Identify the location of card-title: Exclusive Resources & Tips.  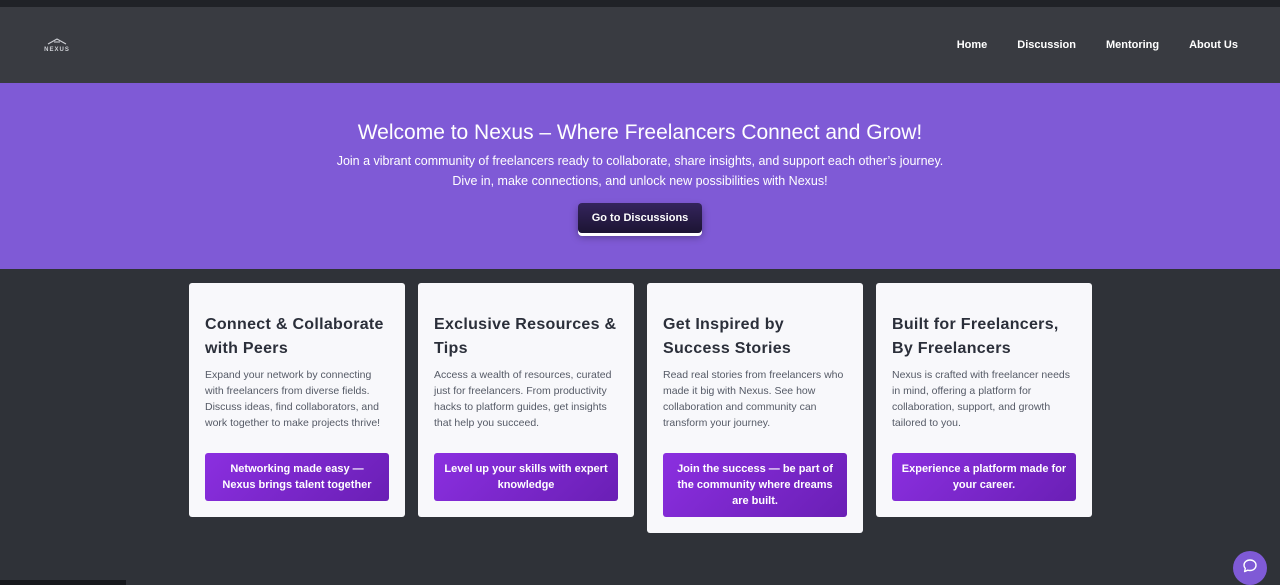
(525, 336).